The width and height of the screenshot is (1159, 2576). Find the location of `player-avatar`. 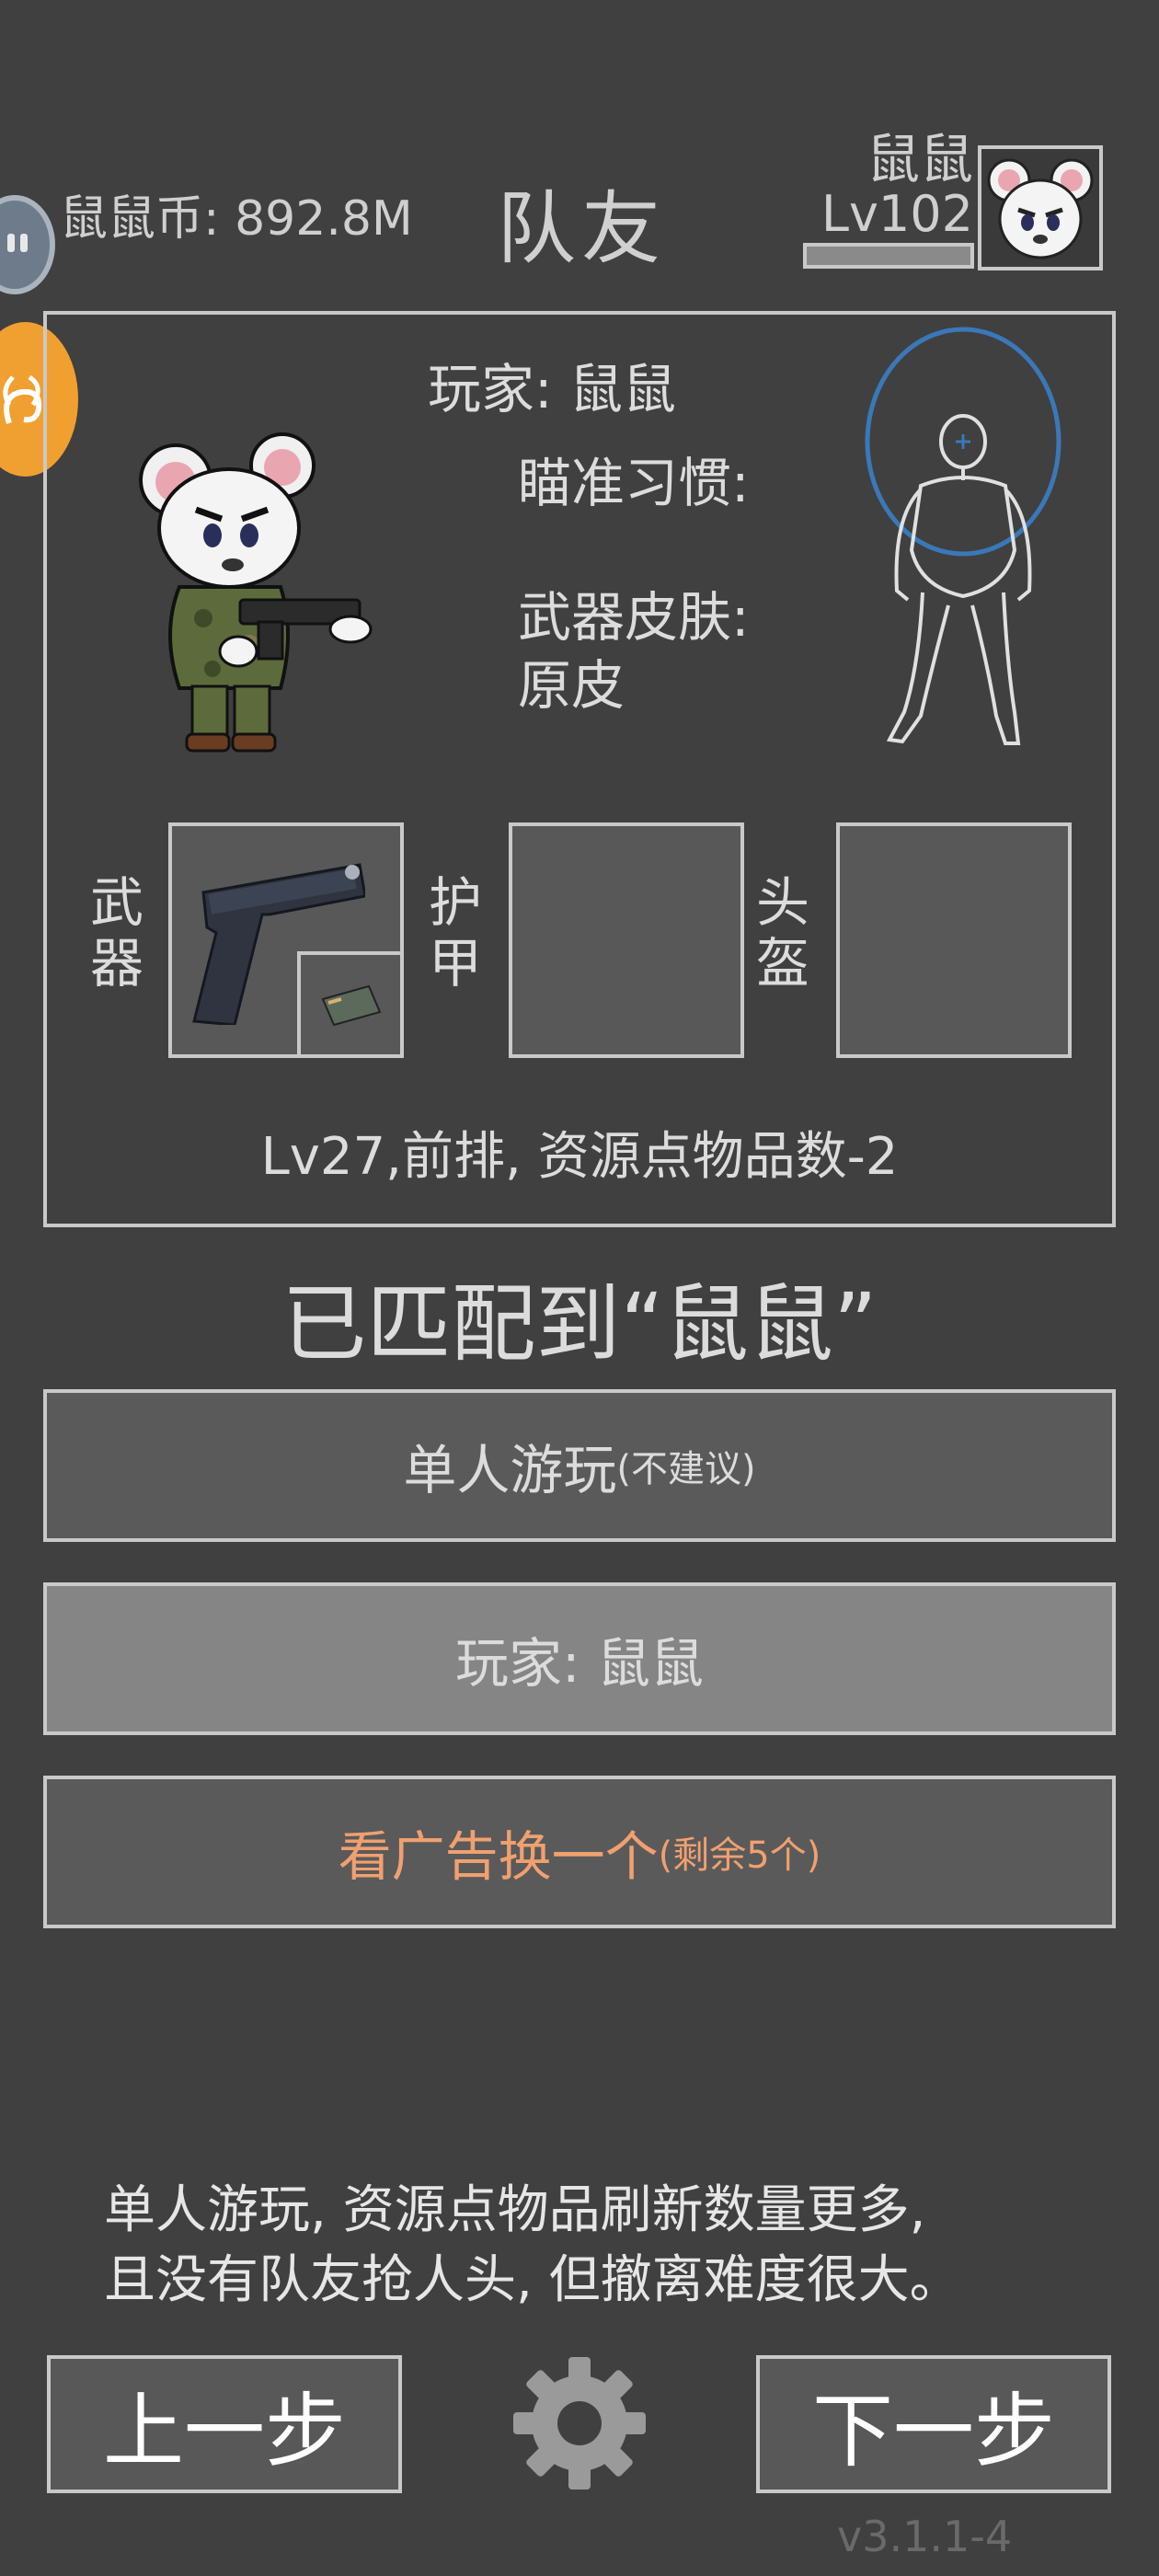

player-avatar is located at coordinates (1040, 207).